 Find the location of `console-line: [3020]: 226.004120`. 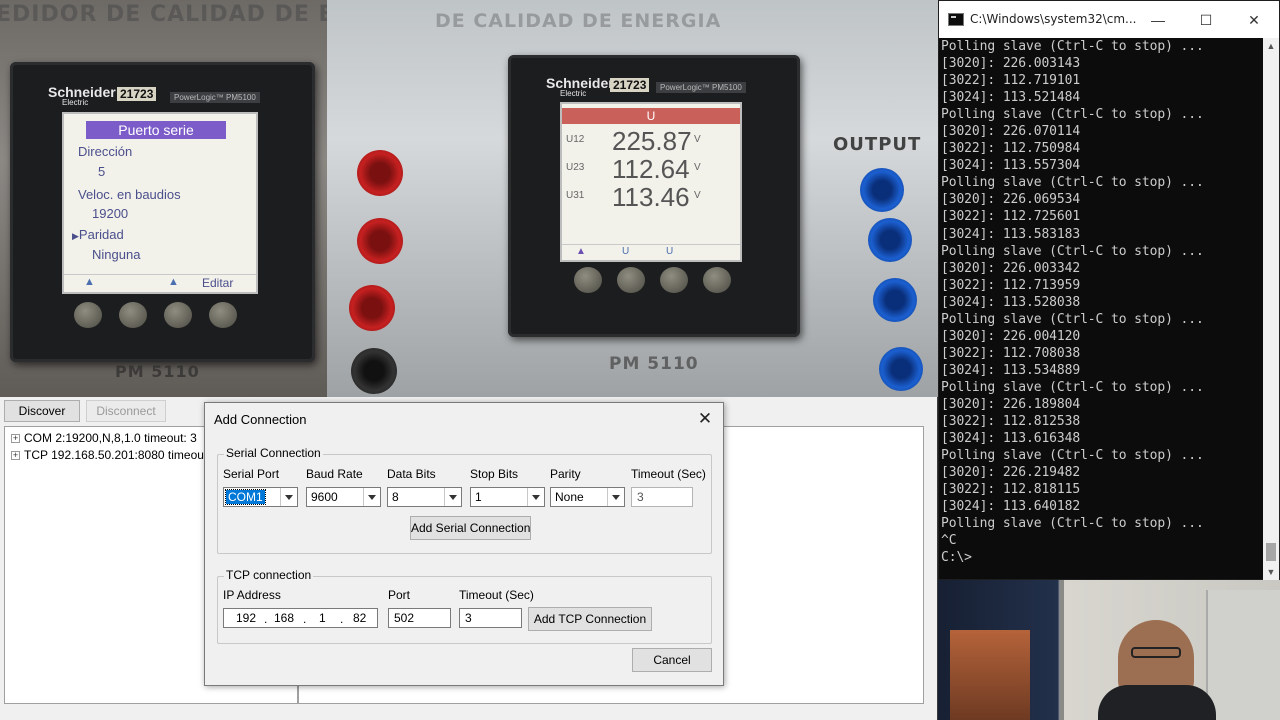

console-line: [3020]: 226.004120 is located at coordinates (1011, 336).